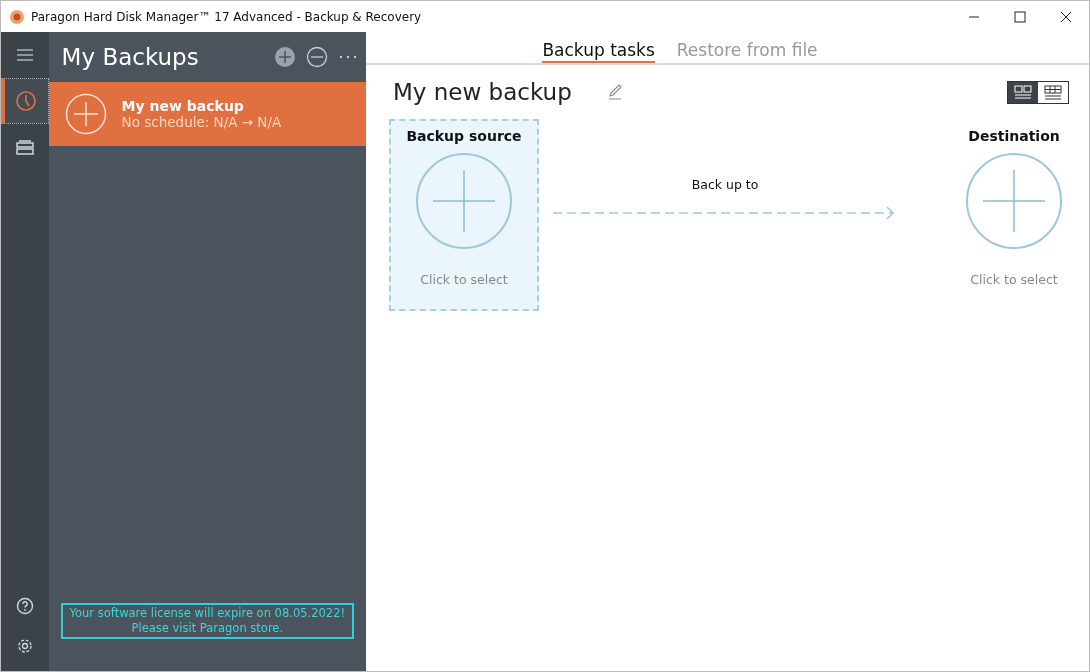 The image size is (1090, 672). I want to click on help-icon, so click(24, 606).